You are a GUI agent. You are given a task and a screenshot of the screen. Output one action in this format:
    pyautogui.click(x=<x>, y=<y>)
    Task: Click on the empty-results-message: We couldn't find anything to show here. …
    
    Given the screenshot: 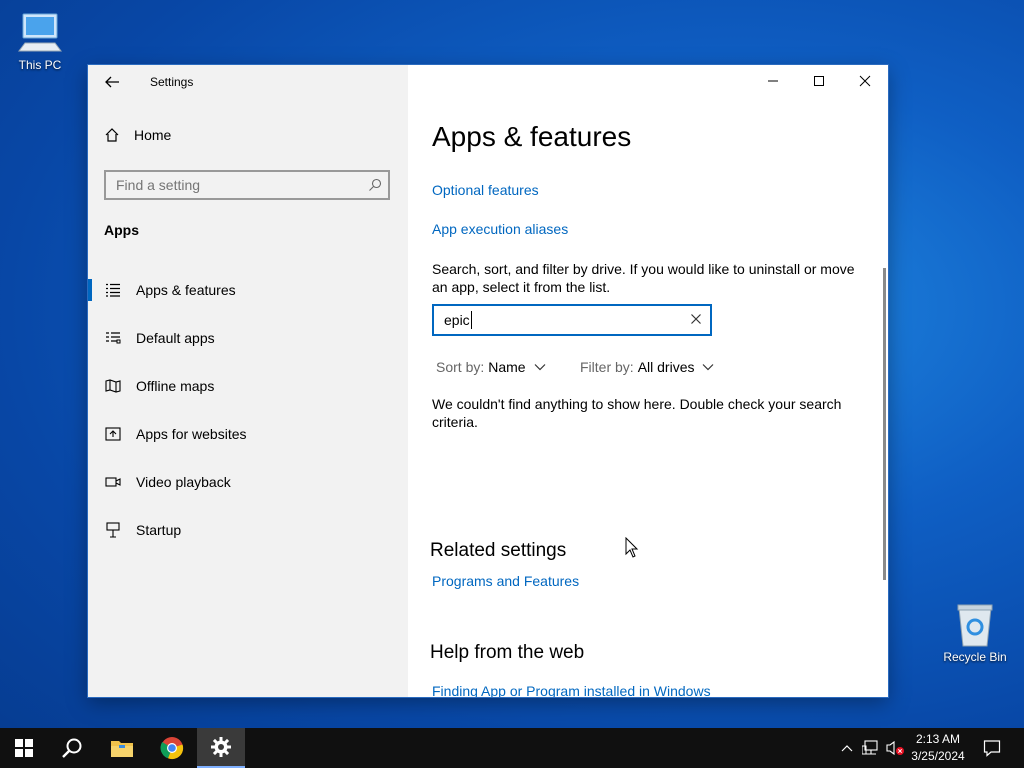 What is the action you would take?
    pyautogui.click(x=637, y=413)
    